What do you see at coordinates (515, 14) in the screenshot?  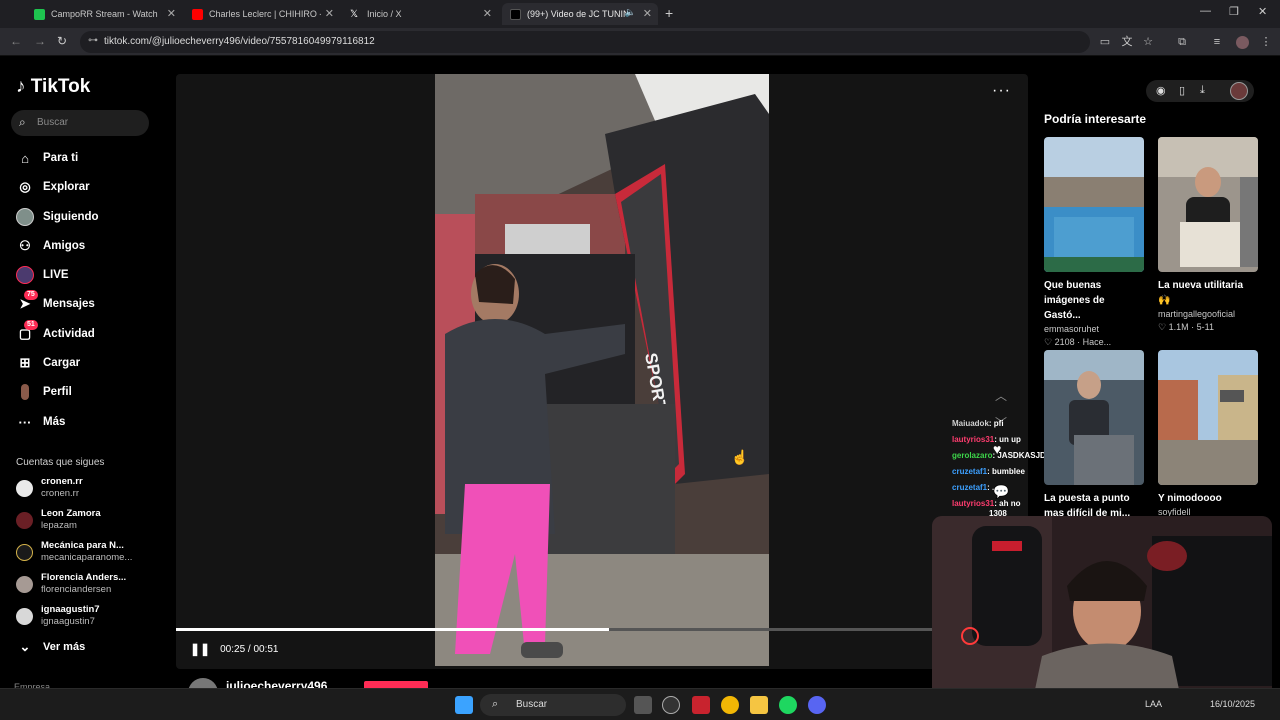 I see `tiktok-favicon-icon` at bounding box center [515, 14].